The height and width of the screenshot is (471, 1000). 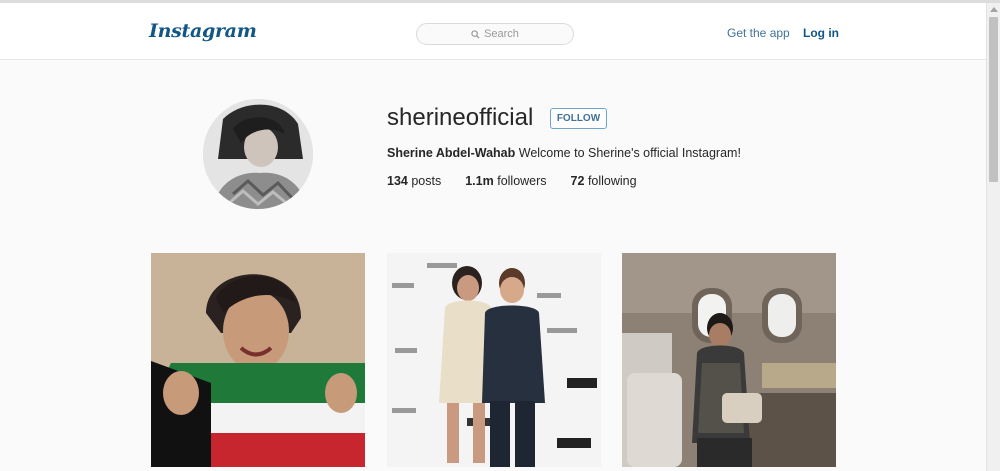 I want to click on profile-full-name: Sherine Abdel-Wahab, so click(x=451, y=153).